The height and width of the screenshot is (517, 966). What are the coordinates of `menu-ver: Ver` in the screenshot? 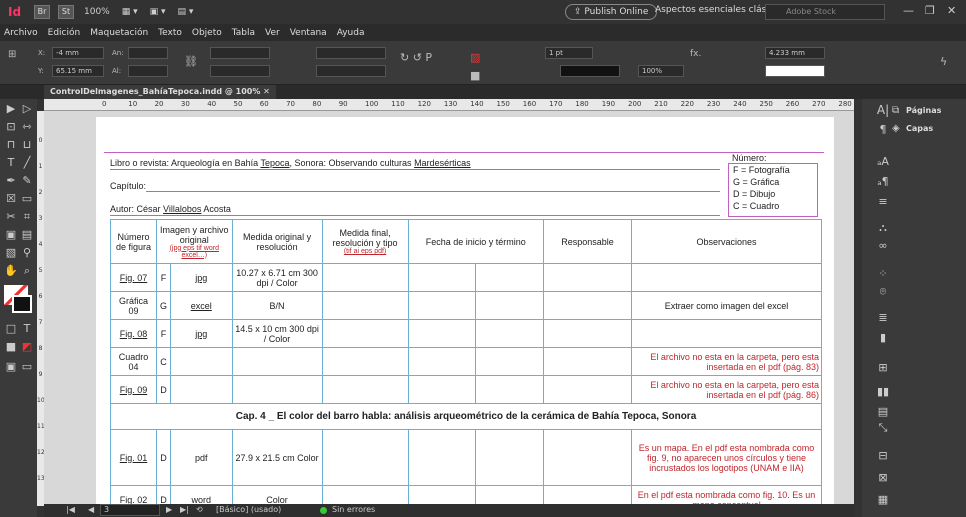 It's located at (272, 33).